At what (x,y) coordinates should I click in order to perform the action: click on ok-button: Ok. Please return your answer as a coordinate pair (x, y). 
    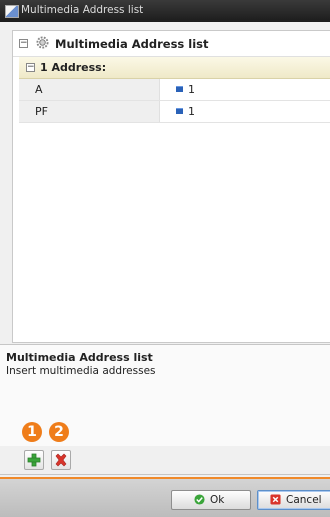
    Looking at the image, I should click on (211, 500).